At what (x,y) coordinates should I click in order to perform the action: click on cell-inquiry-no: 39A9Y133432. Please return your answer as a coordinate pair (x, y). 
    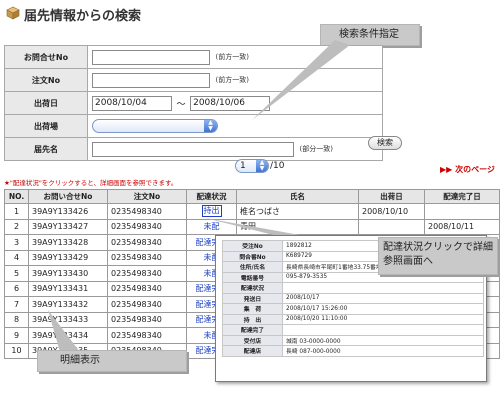
    Looking at the image, I should click on (68, 304).